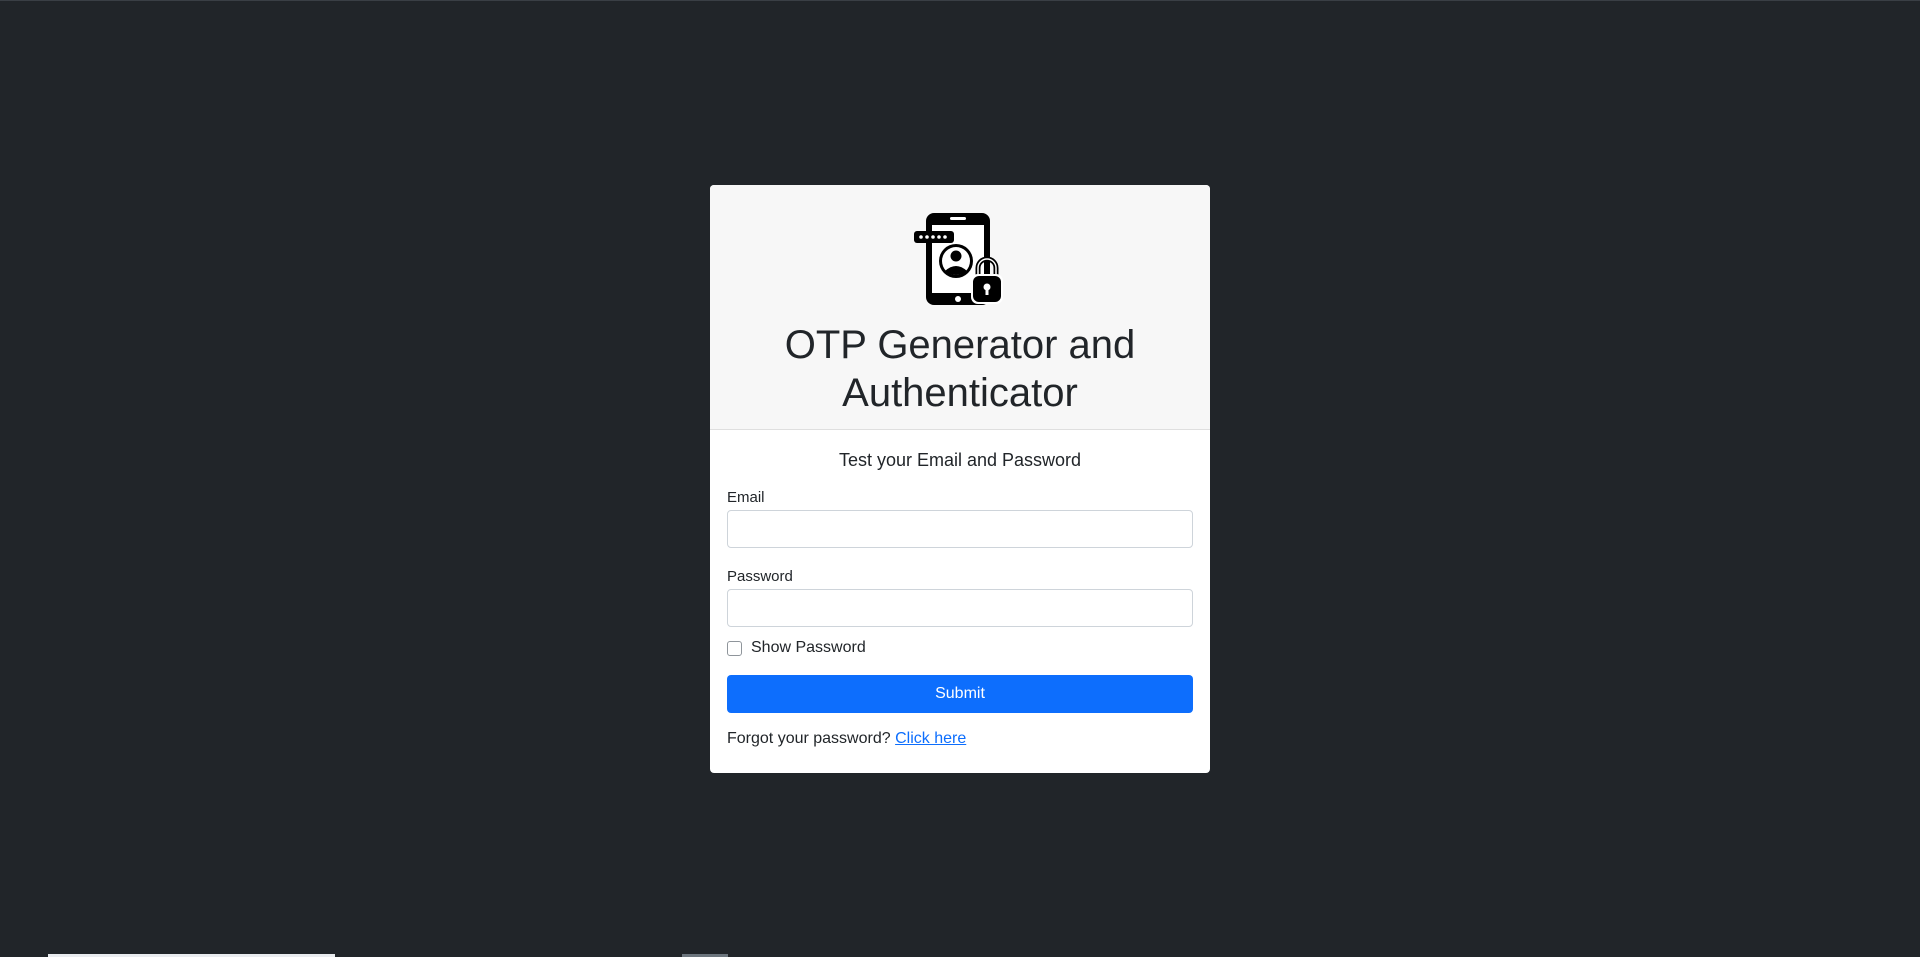 This screenshot has width=1920, height=957. Describe the element at coordinates (960, 648) in the screenshot. I see `show-password-row: Show Password` at that location.